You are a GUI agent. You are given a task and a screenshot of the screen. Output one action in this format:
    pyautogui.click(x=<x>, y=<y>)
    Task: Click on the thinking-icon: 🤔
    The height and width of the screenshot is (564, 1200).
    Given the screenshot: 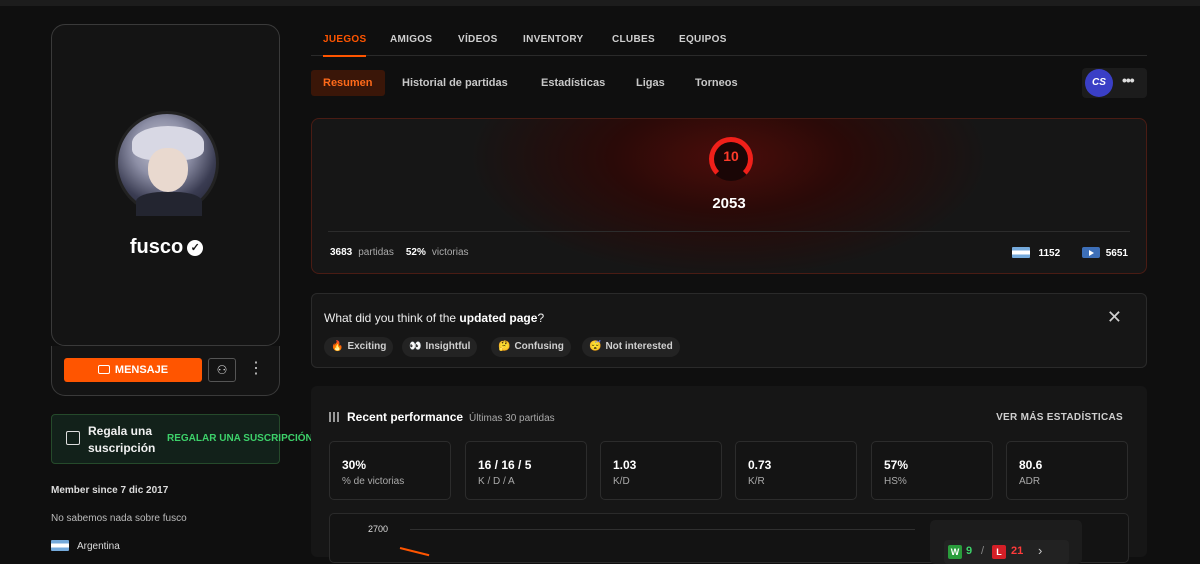 What is the action you would take?
    pyautogui.click(x=504, y=346)
    